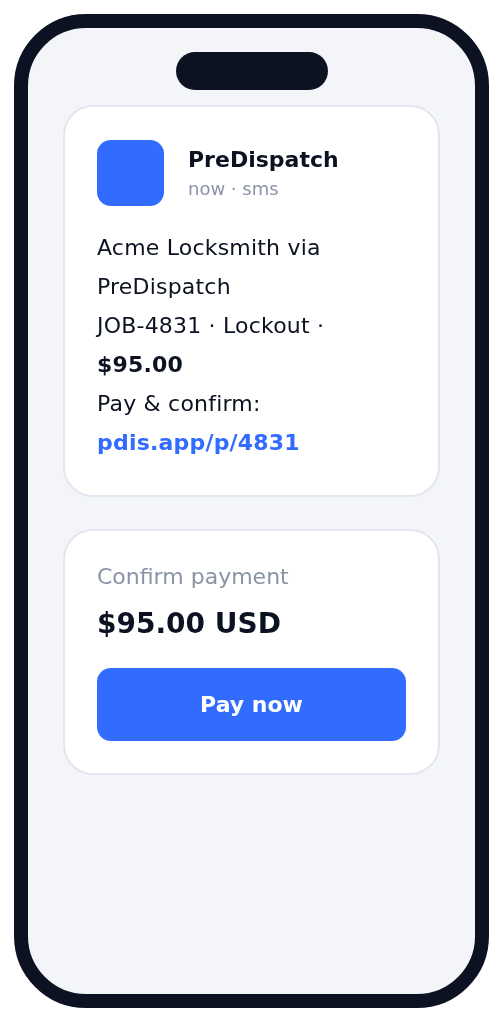 This screenshot has height=1024, width=503. What do you see at coordinates (189, 623) in the screenshot?
I see `payment-amount: $95.00 USD` at bounding box center [189, 623].